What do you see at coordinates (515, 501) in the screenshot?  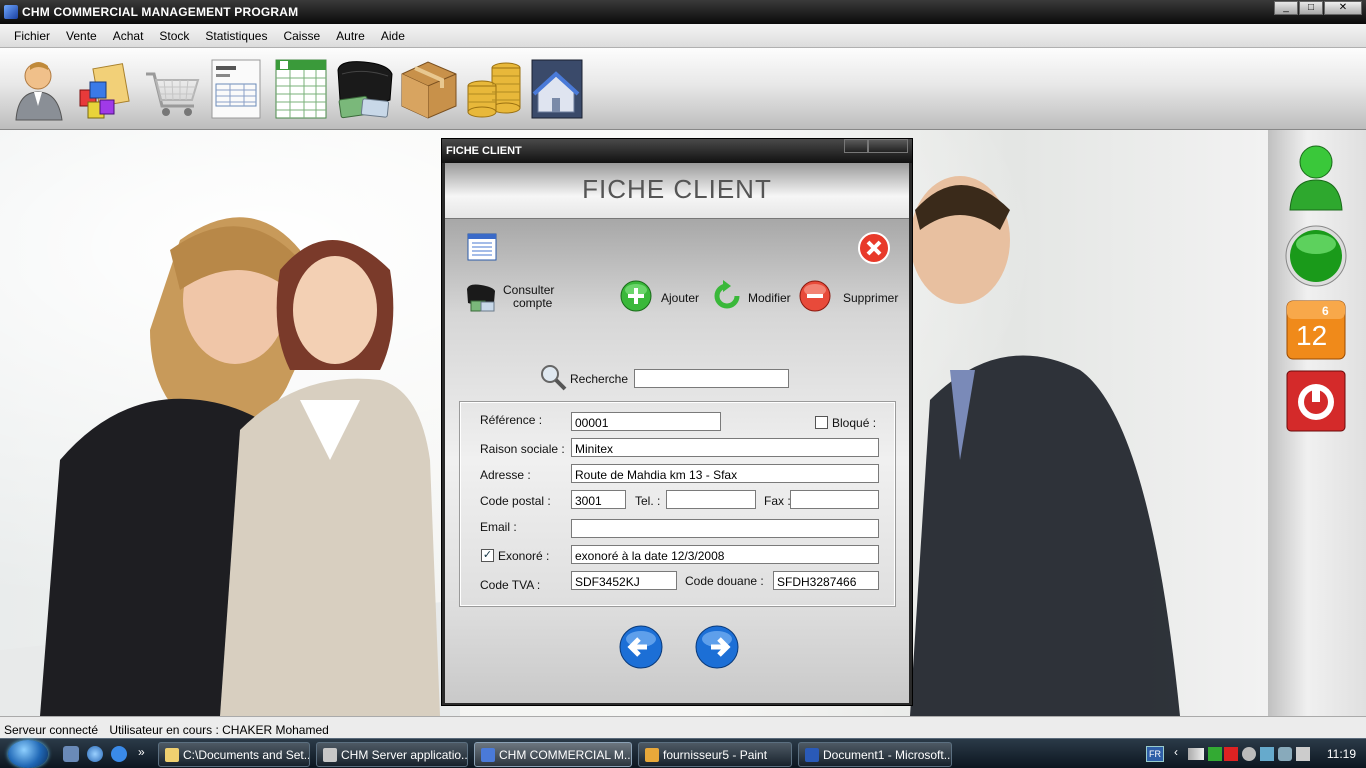 I see `code-postal-label: Code postal :` at bounding box center [515, 501].